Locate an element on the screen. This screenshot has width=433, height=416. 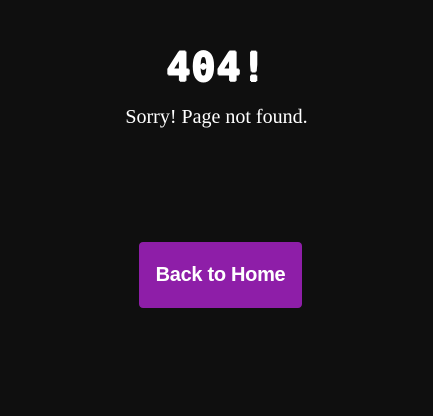
back-to-home-button: Back to Home is located at coordinates (220, 275).